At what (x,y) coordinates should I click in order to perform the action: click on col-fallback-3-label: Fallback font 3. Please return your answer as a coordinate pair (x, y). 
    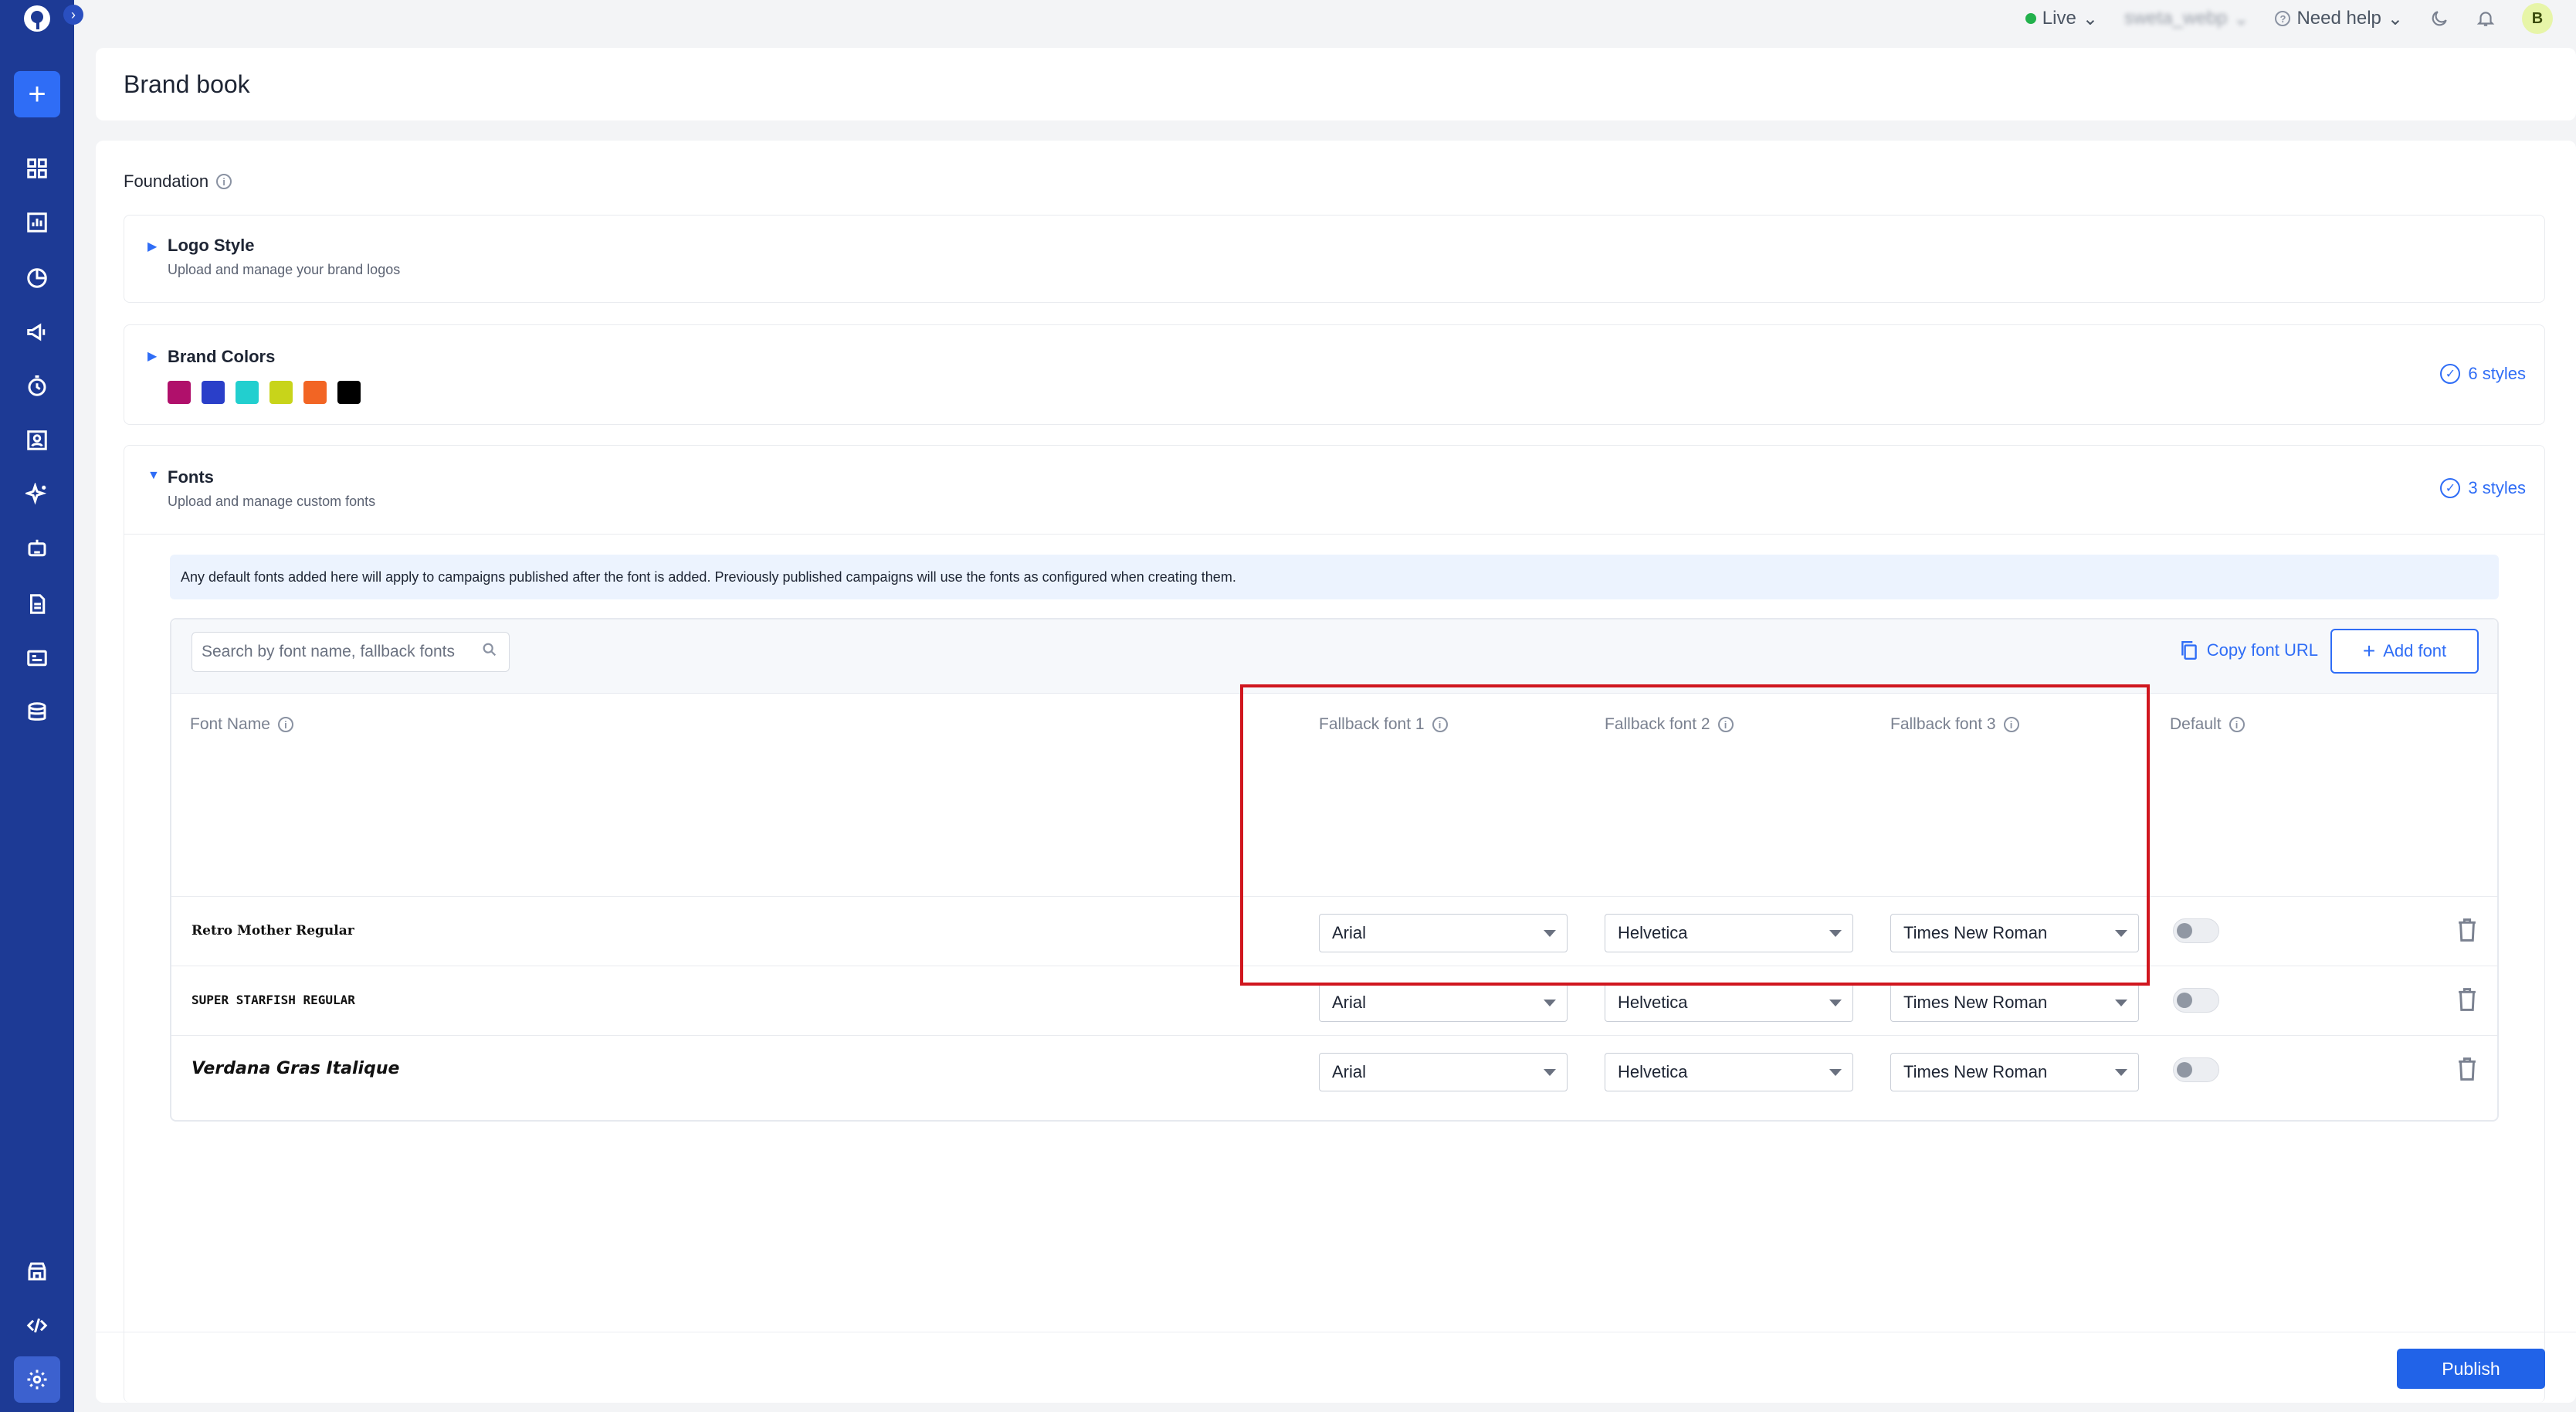
    Looking at the image, I should click on (1943, 724).